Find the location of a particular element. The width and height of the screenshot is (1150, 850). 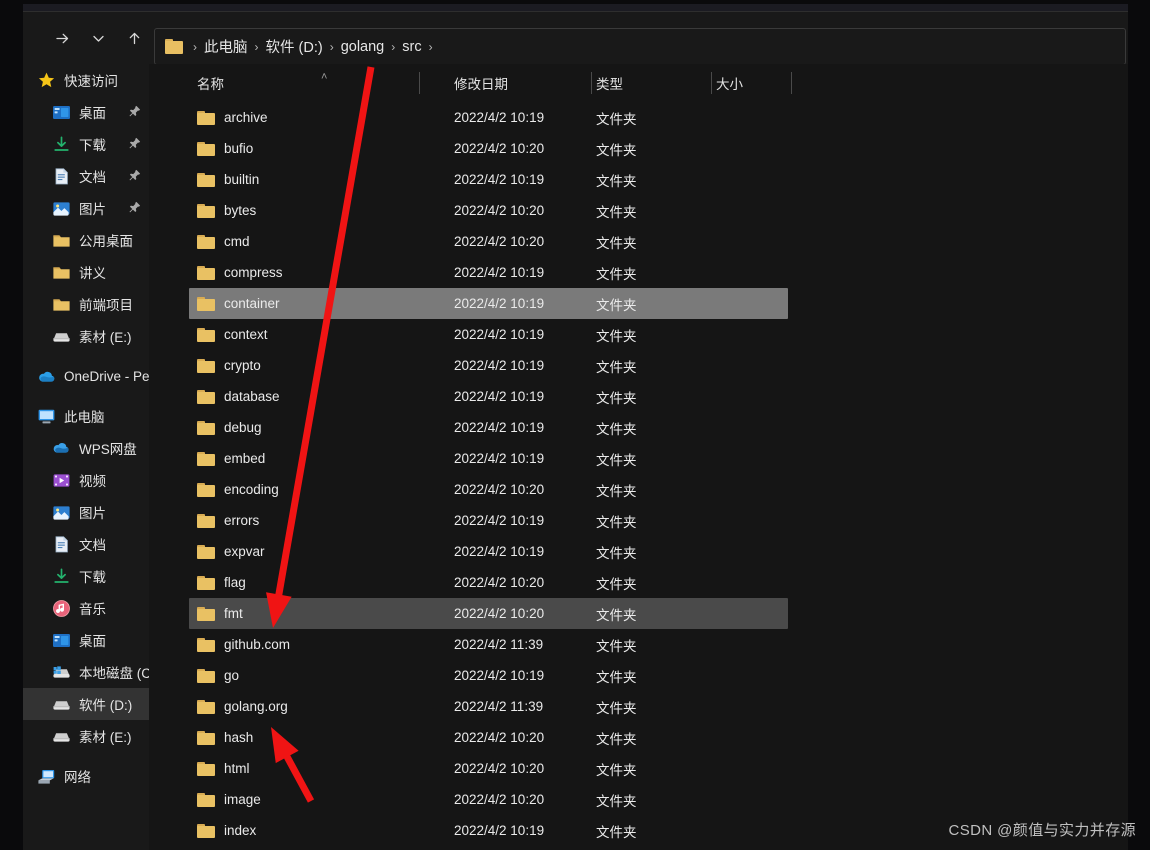

sidebar-item-label: 前端项目 is located at coordinates (106, 305).